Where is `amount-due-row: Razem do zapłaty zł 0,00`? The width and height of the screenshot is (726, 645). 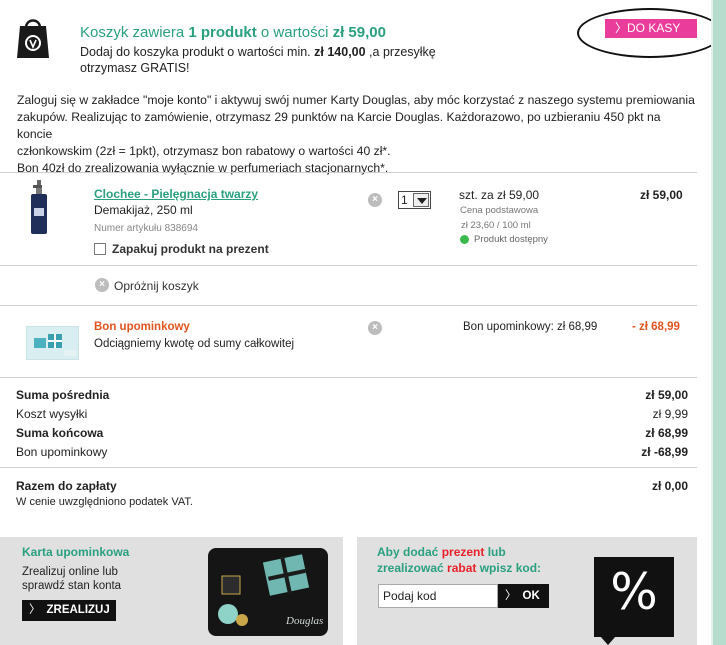
amount-due-row: Razem do zapłaty zł 0,00 is located at coordinates (352, 487).